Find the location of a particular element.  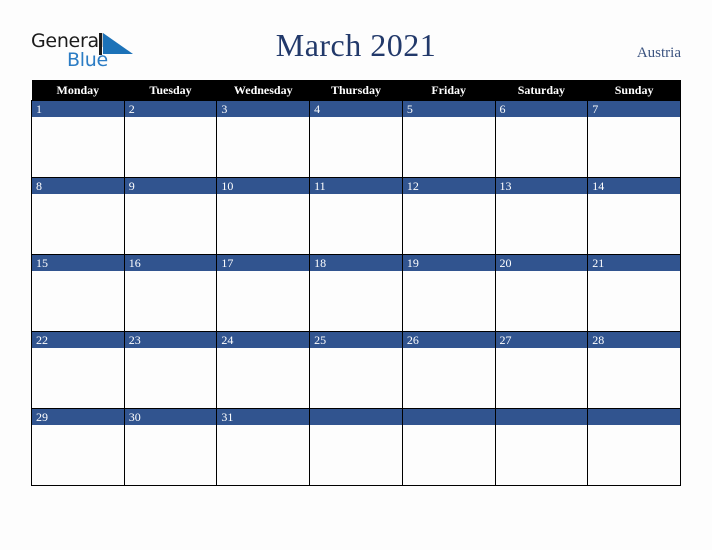

day-cell: 18 is located at coordinates (356, 293).